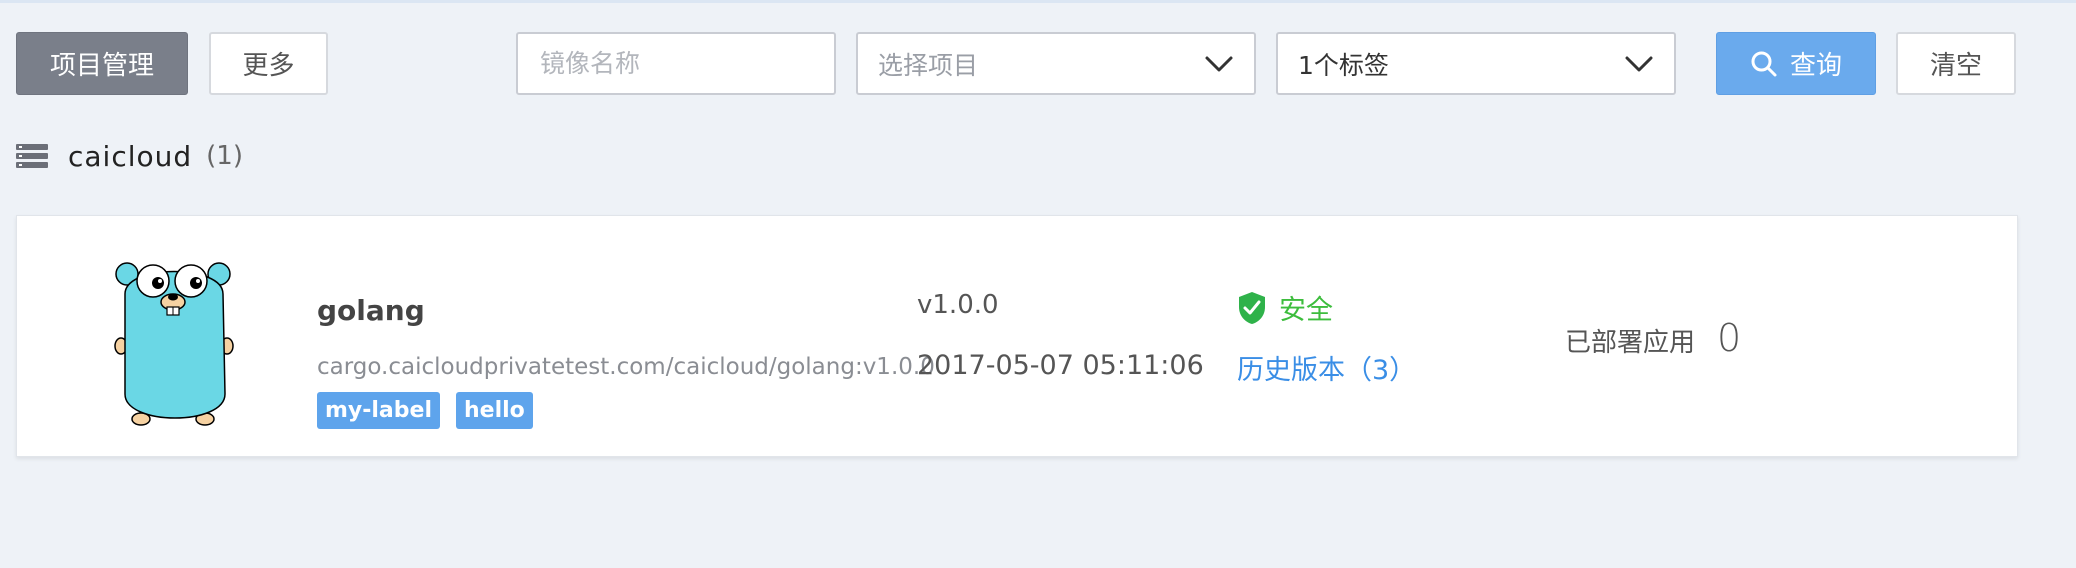  Describe the element at coordinates (1326, 367) in the screenshot. I see `history-versions-link: 历史版本（3）` at that location.